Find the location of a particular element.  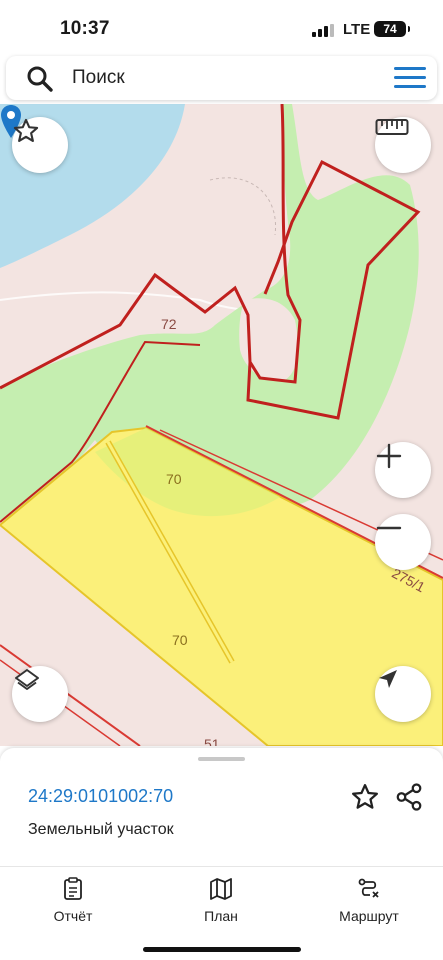

parcel-label-70-top: 70 is located at coordinates (174, 479).